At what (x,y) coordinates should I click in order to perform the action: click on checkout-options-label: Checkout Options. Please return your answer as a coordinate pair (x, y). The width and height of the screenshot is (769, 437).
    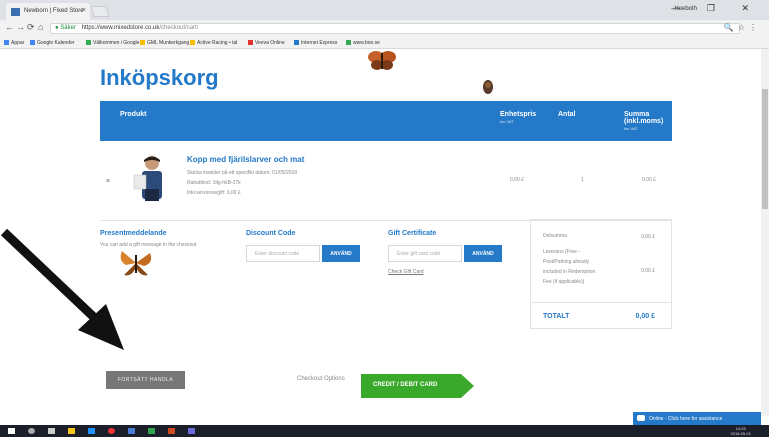
    Looking at the image, I should click on (321, 379).